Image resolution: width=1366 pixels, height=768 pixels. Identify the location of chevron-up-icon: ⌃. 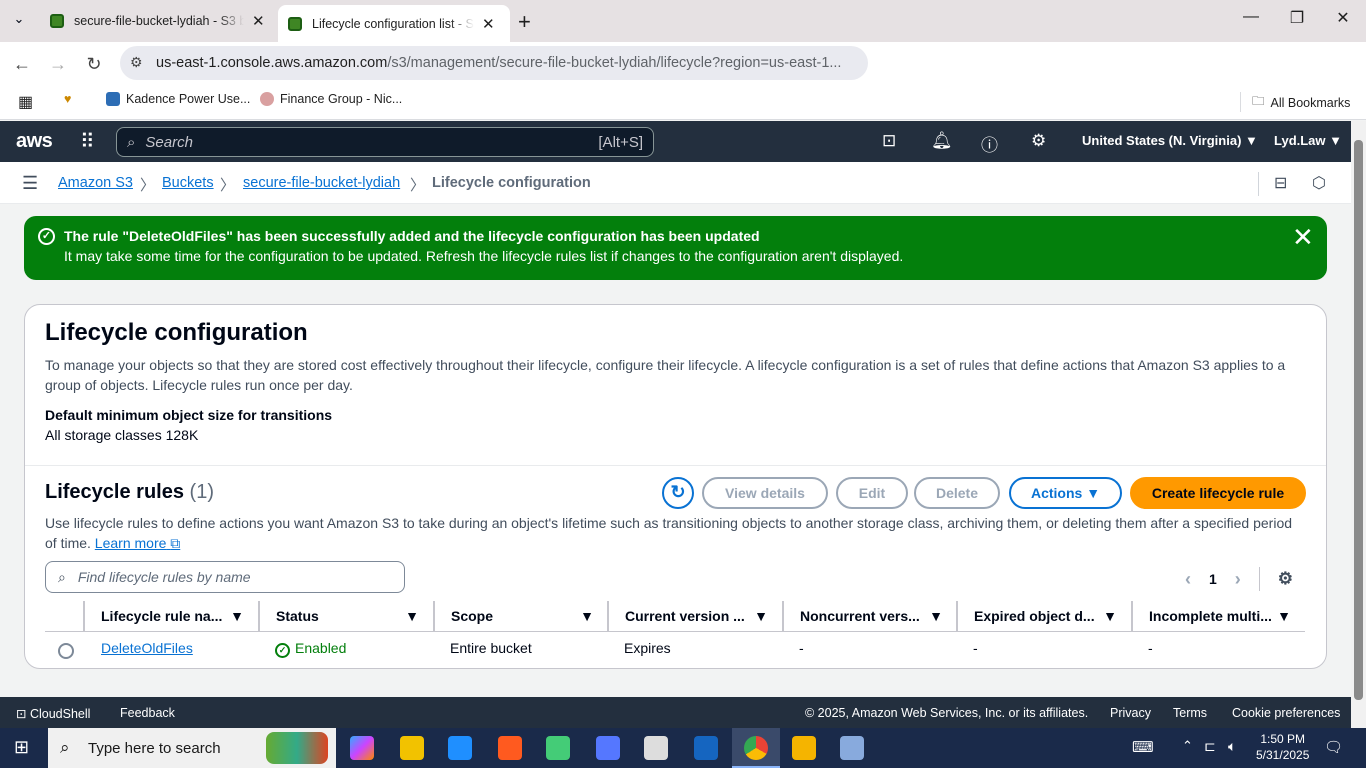
(1187, 746).